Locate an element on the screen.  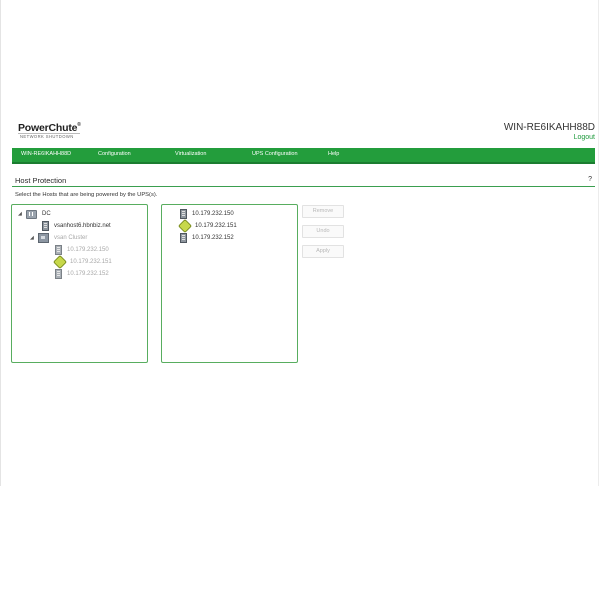
tree-node-label: 10.179.232.150 is located at coordinates (88, 250).